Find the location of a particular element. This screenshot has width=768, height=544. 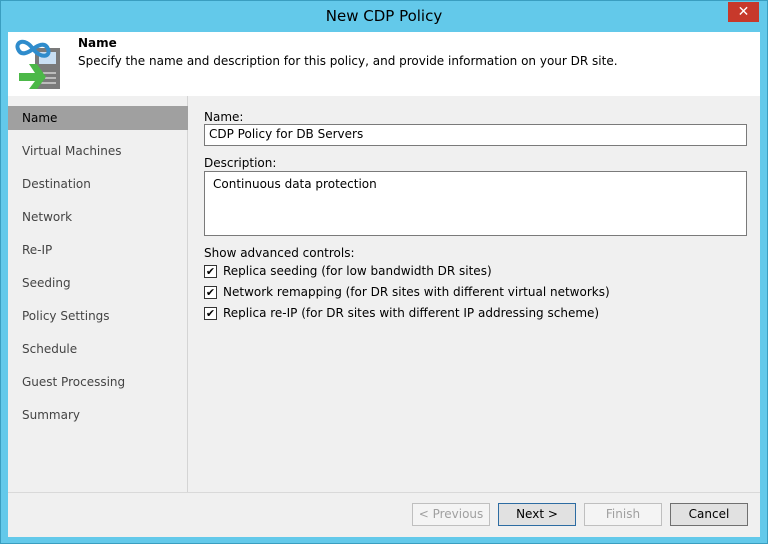

step-schedule: Schedule is located at coordinates (98, 349).